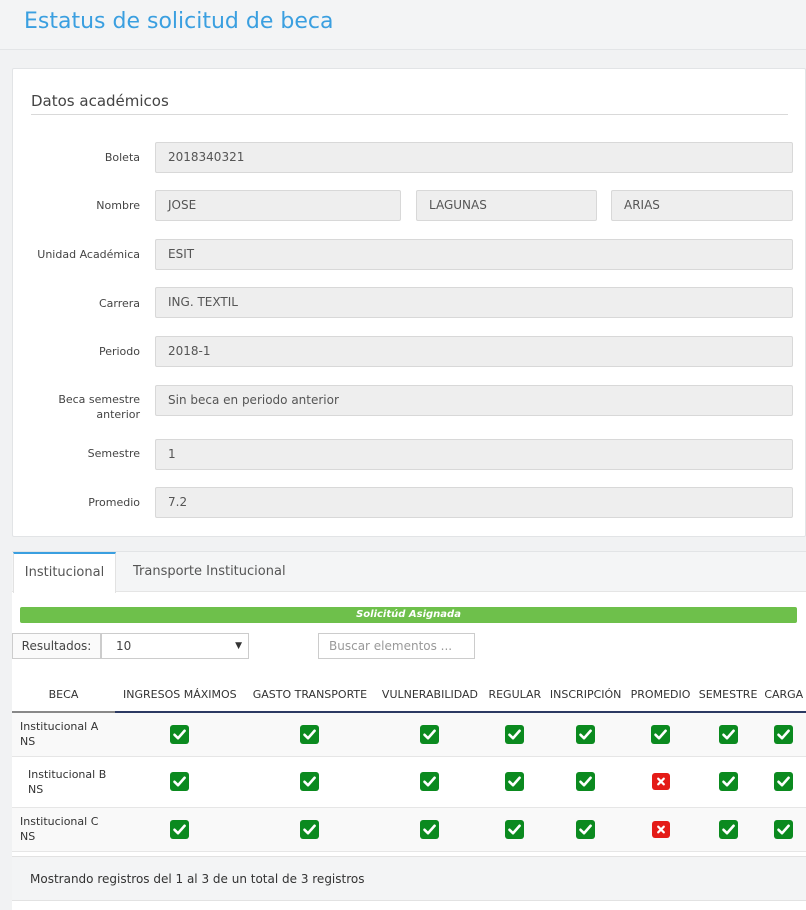 The width and height of the screenshot is (806, 910). I want to click on caret-down-icon: ▼, so click(238, 646).